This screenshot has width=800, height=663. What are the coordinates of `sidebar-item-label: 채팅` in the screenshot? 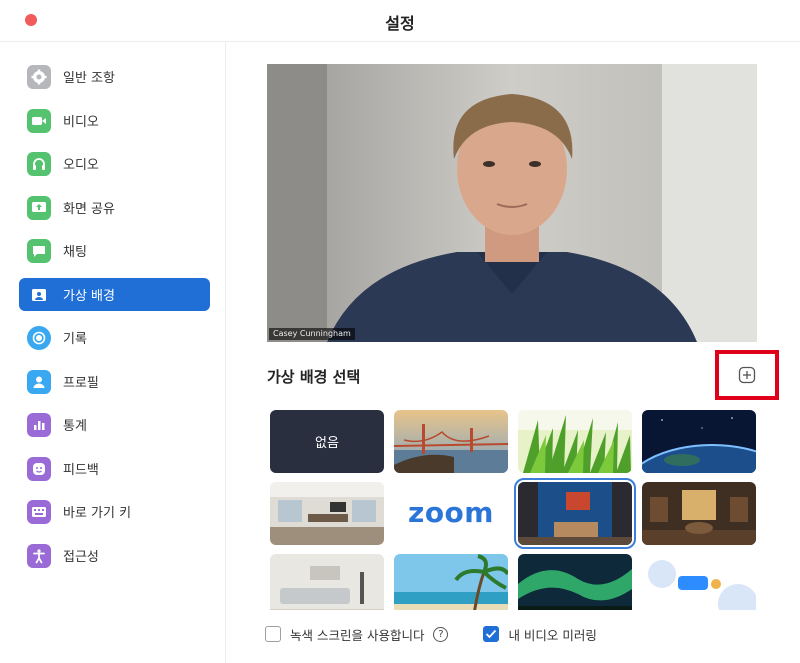 It's located at (75, 252).